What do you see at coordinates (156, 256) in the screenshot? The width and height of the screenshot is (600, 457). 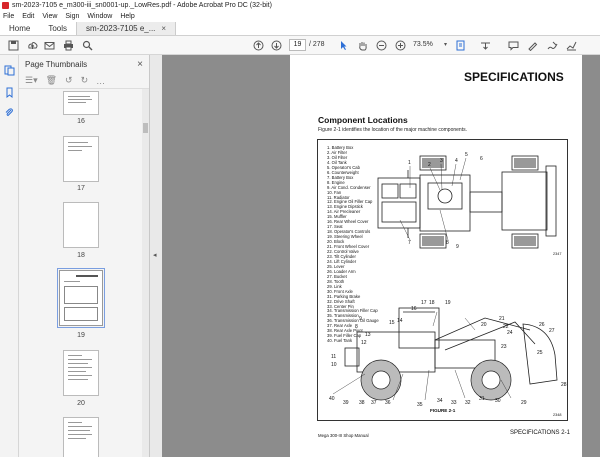 I see `collapse-panel-handle: ◂` at bounding box center [156, 256].